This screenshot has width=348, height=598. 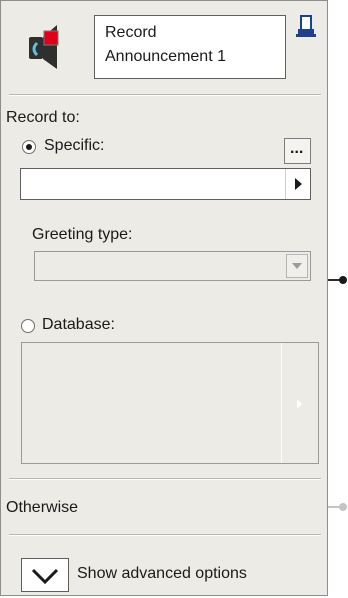 I want to click on show-advanced-toggle, so click(x=45, y=575).